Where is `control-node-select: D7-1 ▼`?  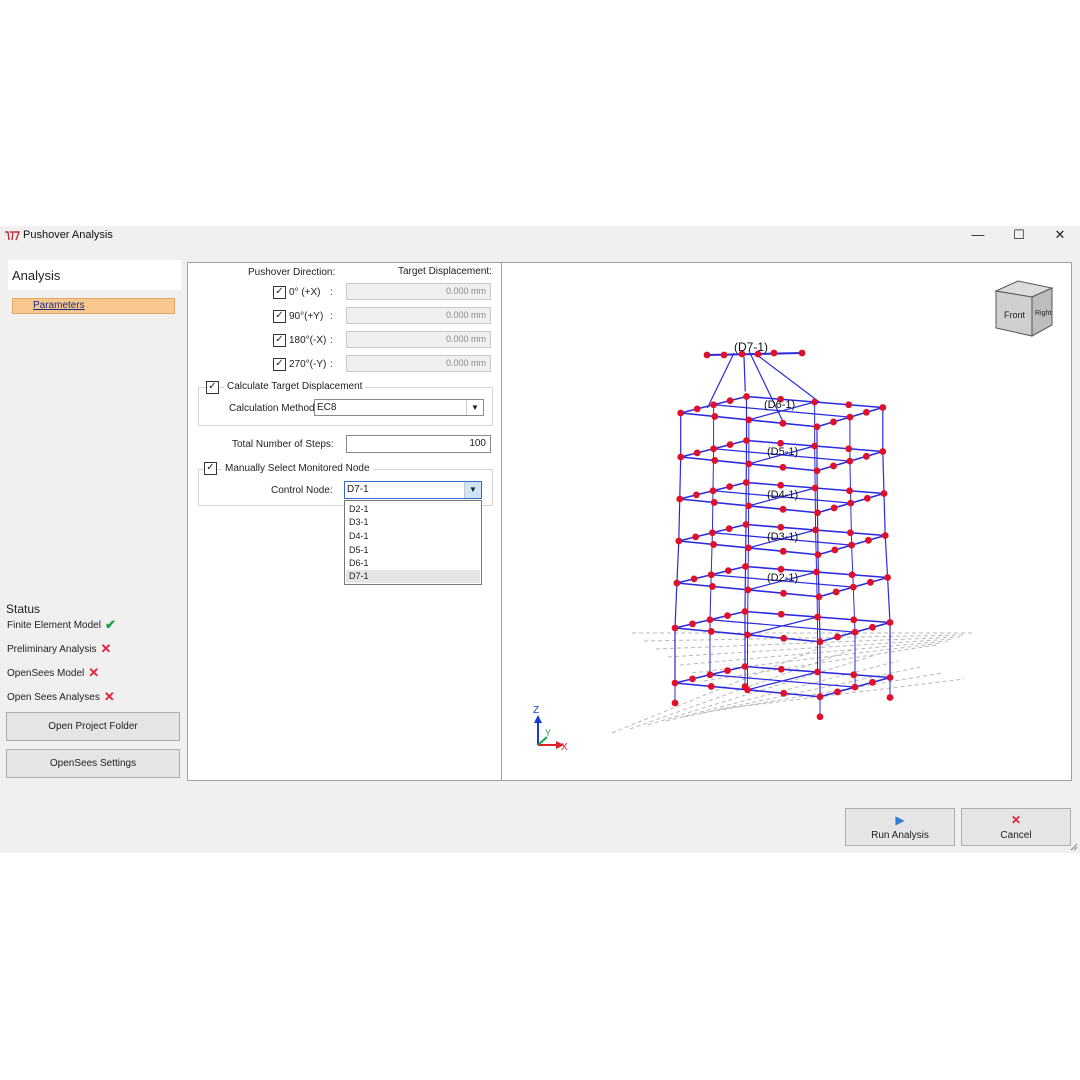 control-node-select: D7-1 ▼ is located at coordinates (413, 490).